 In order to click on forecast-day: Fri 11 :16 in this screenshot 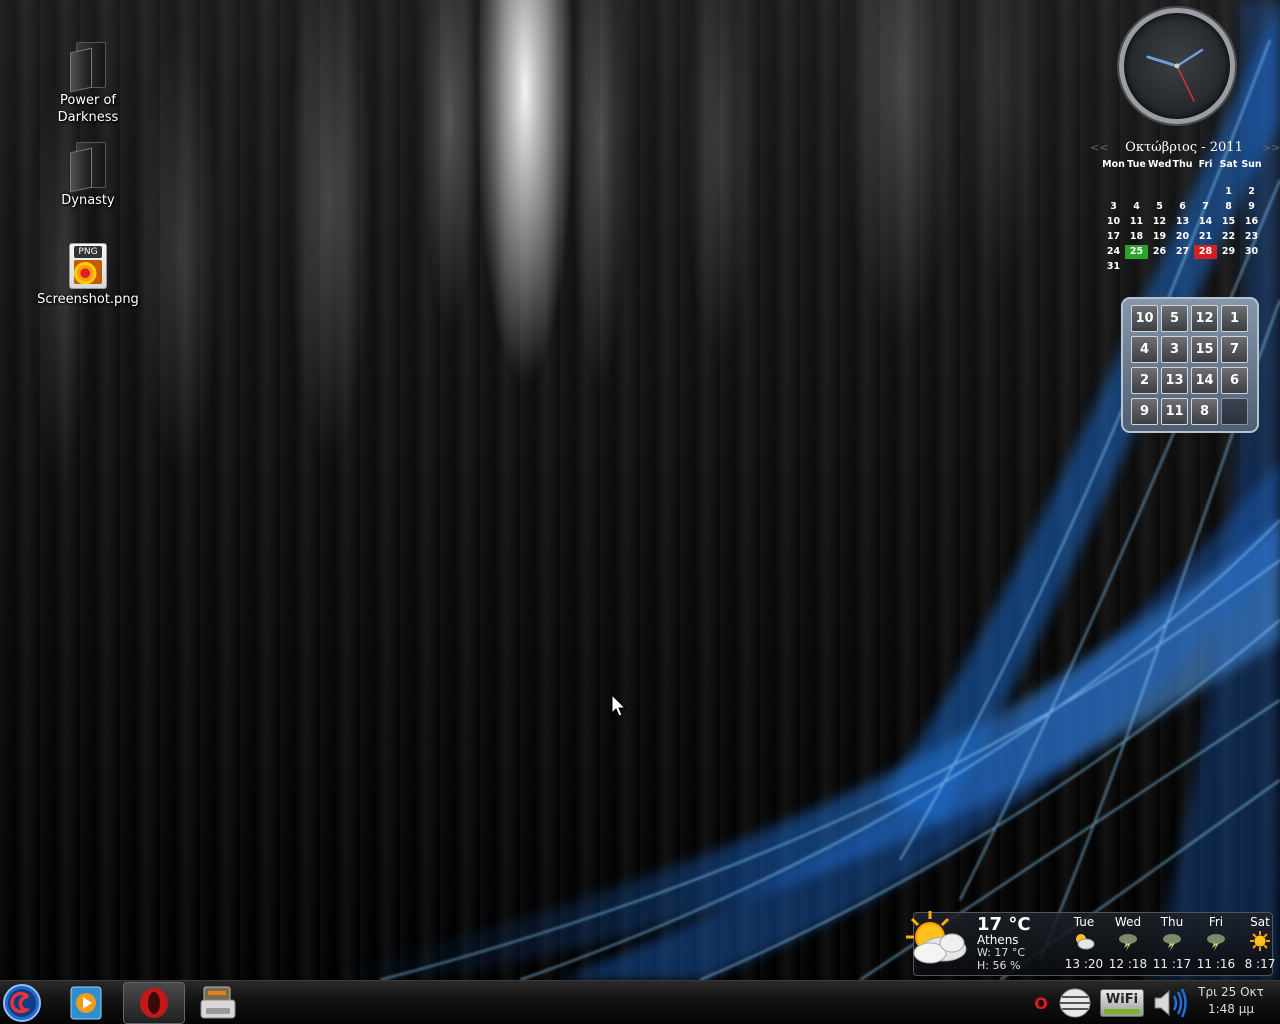, I will do `click(1216, 945)`.